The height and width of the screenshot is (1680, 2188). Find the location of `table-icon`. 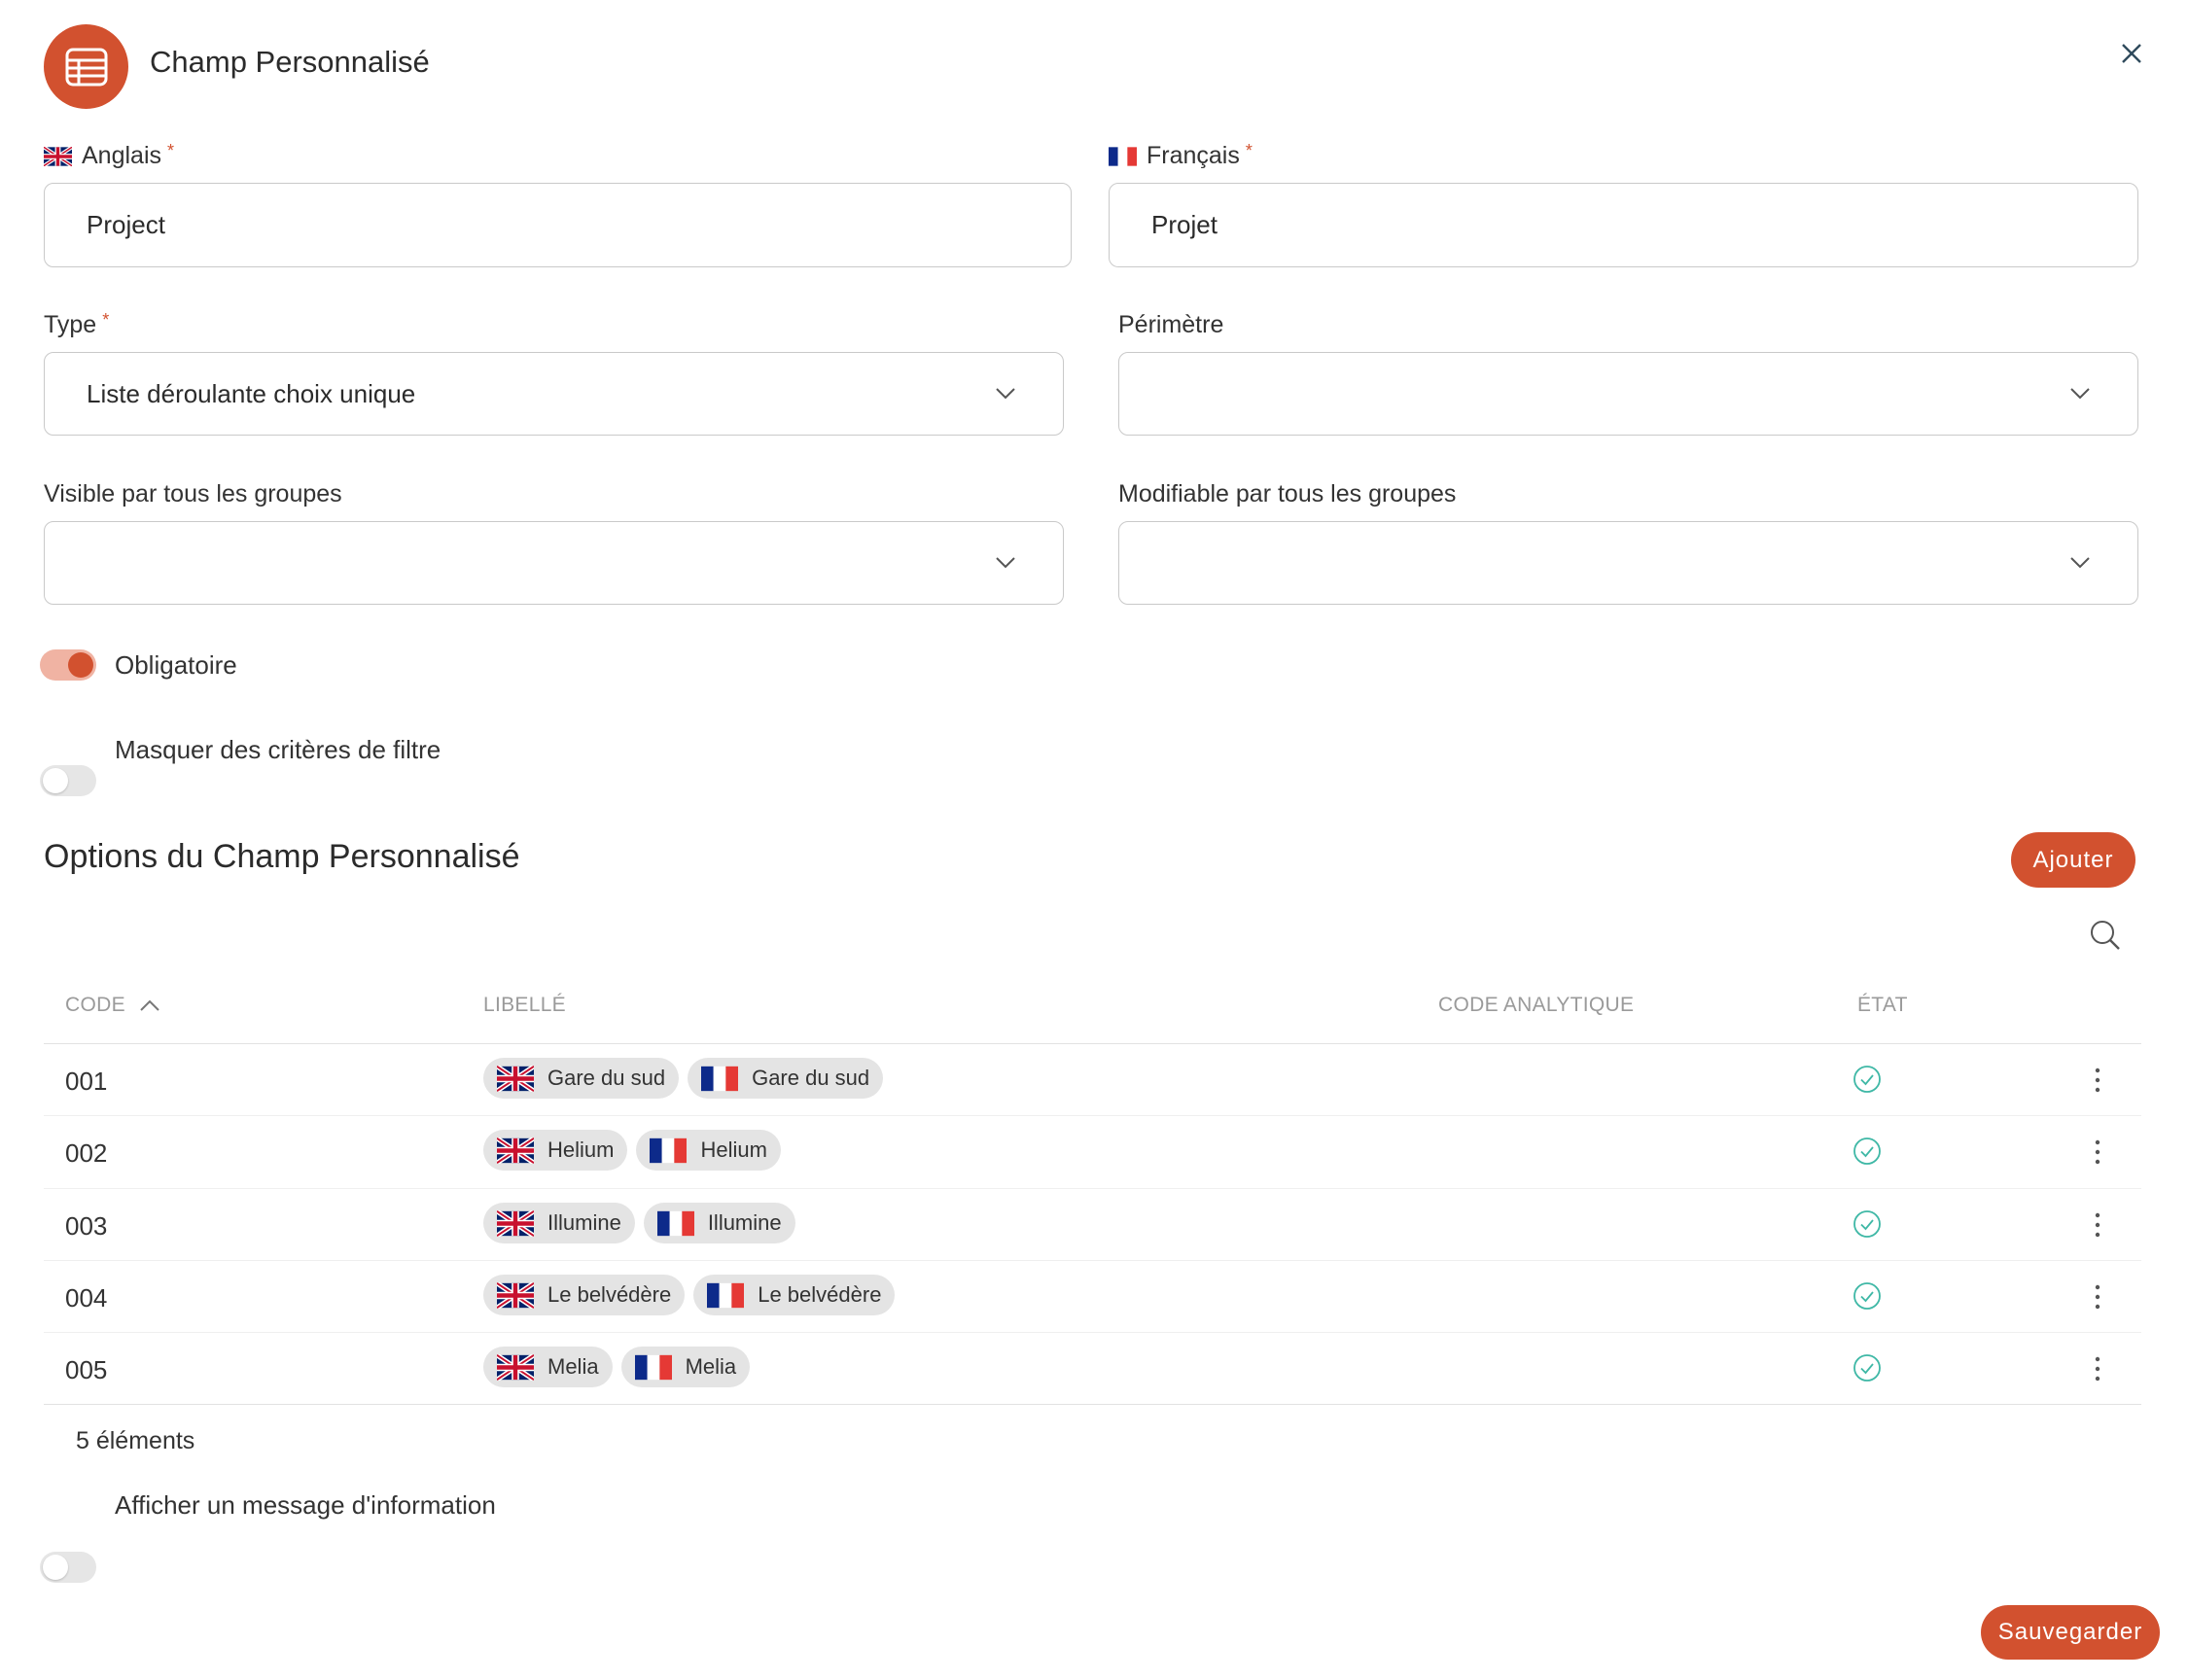

table-icon is located at coordinates (86, 67).